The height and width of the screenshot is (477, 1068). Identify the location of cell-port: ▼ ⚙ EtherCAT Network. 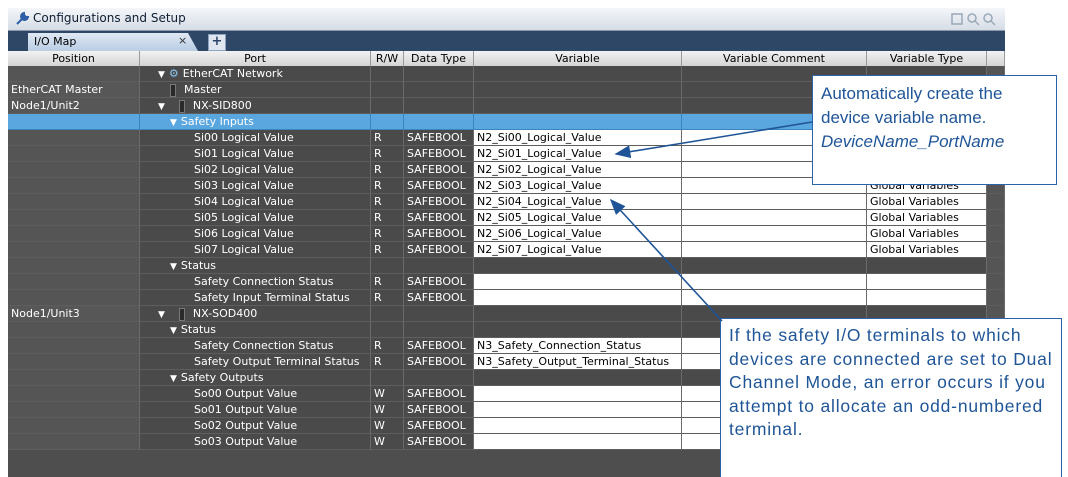
(255, 74).